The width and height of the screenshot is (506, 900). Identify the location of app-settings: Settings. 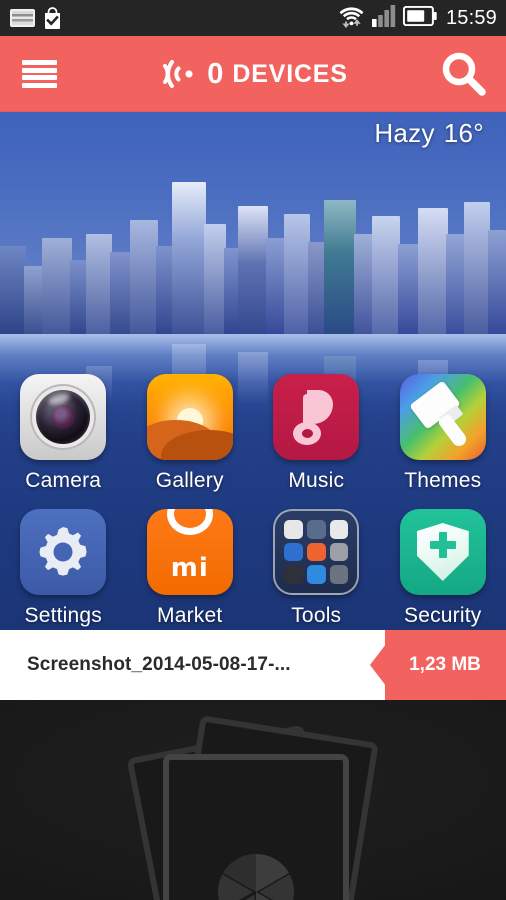
(63, 568).